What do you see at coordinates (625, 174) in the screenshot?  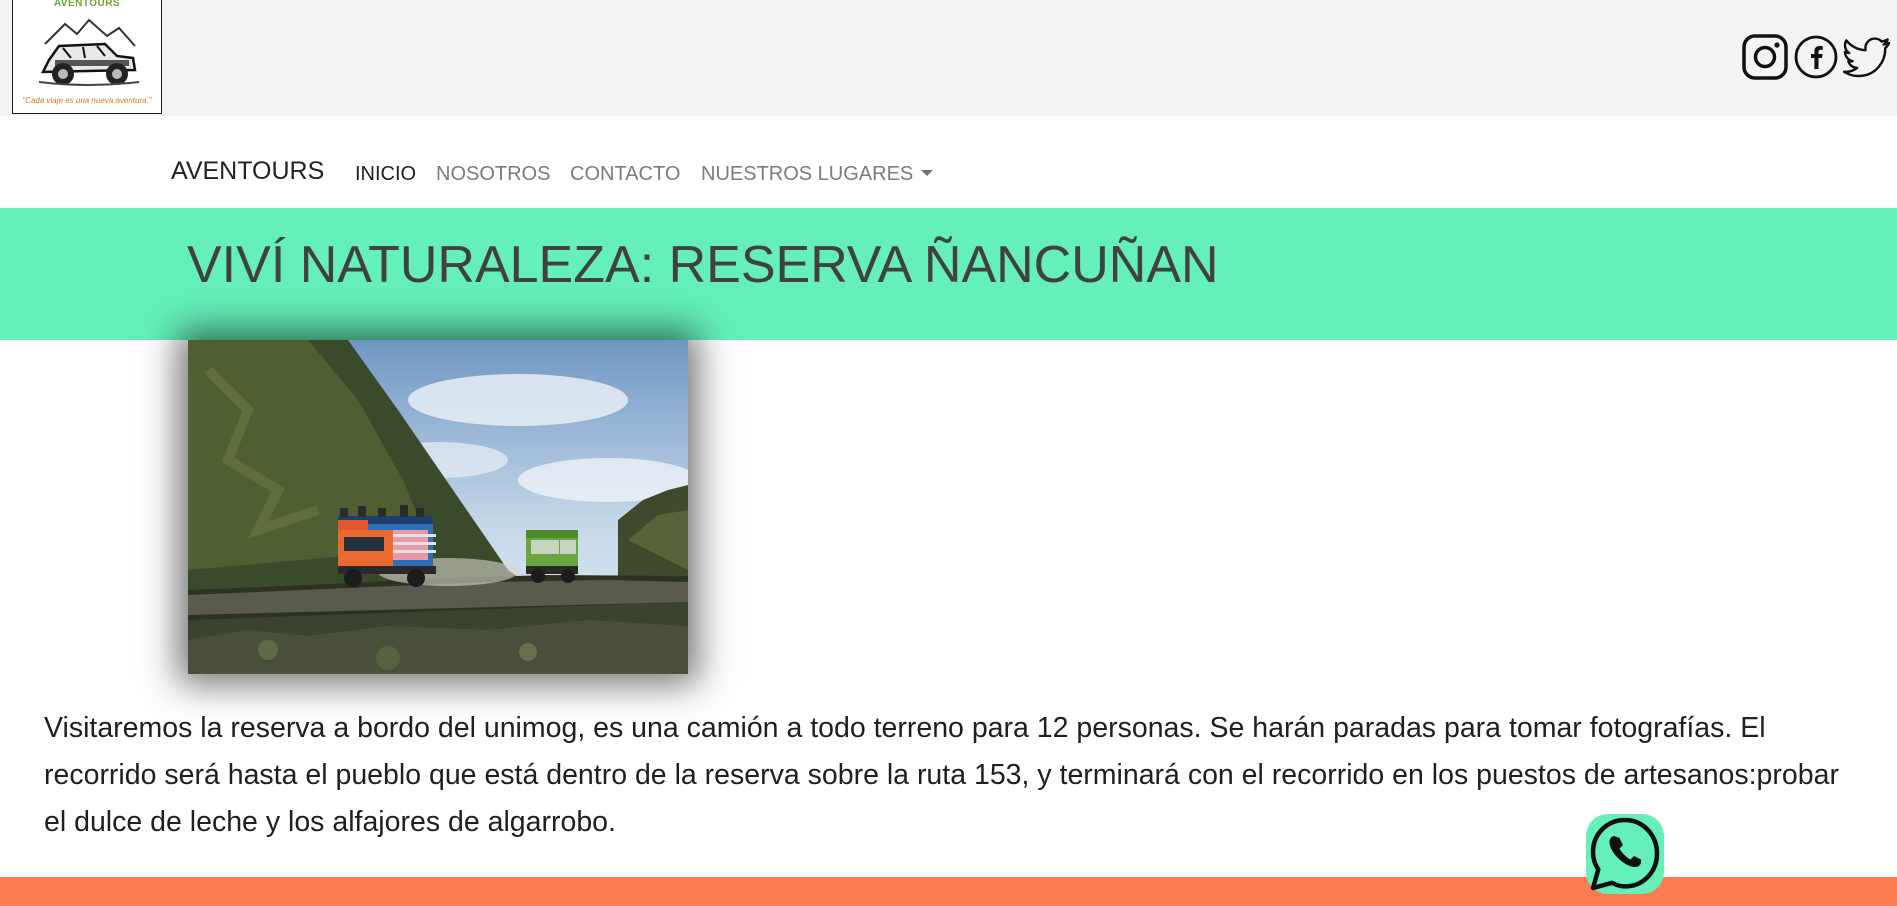 I see `nav-item-contacto: CONTACTO` at bounding box center [625, 174].